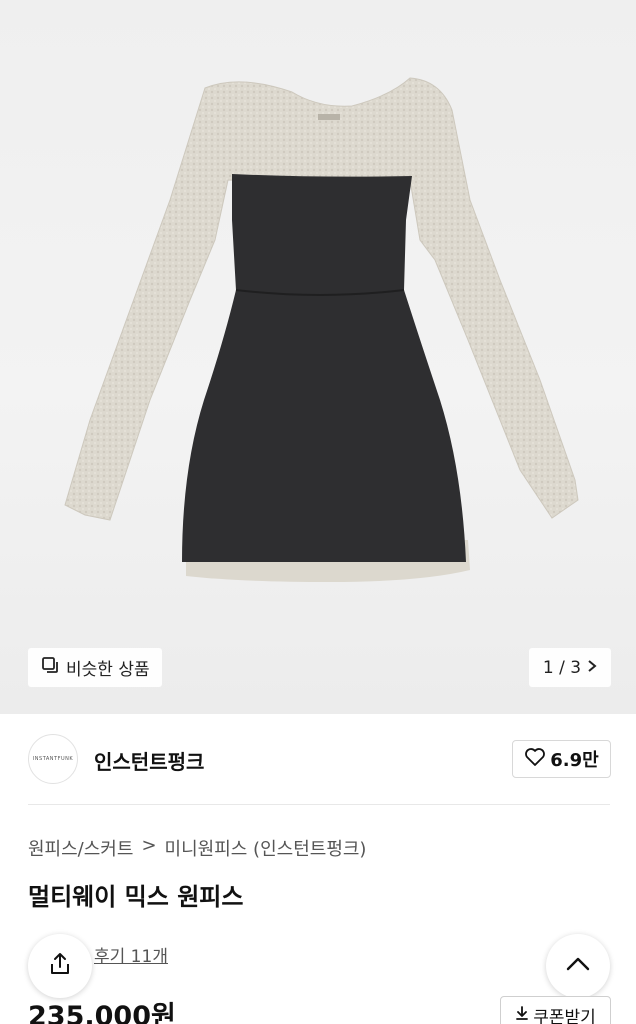 This screenshot has width=636, height=1024. What do you see at coordinates (574, 760) in the screenshot?
I see `like-count: 6.9만` at bounding box center [574, 760].